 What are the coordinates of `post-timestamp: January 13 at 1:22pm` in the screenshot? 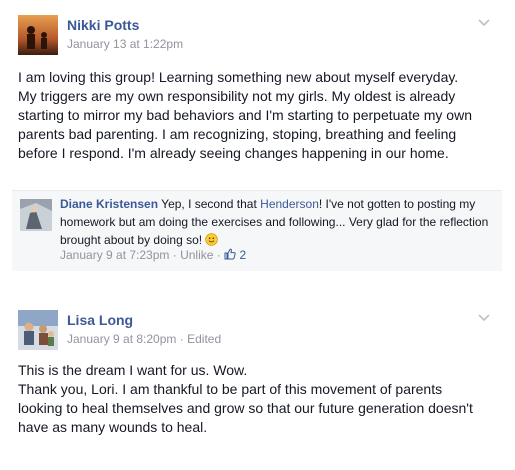 It's located at (125, 44).